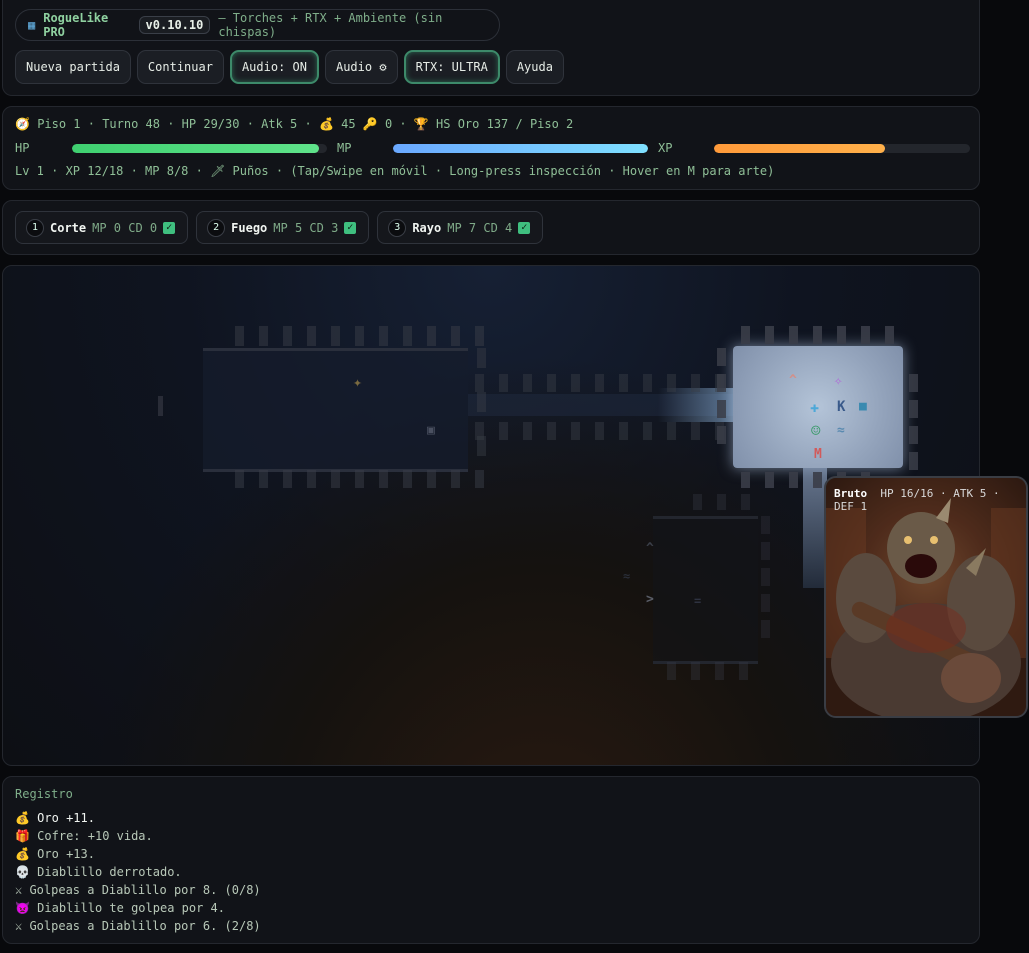  Describe the element at coordinates (650, 599) in the screenshot. I see `stairs-glyph: >` at that location.